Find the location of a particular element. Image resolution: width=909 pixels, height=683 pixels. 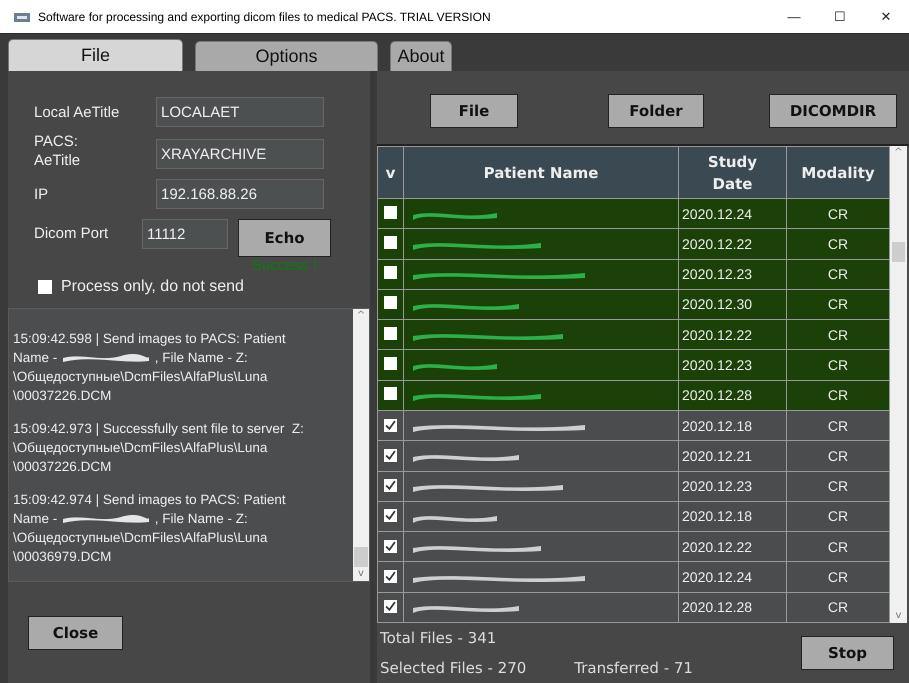

input-field: LOCALAET is located at coordinates (240, 112).